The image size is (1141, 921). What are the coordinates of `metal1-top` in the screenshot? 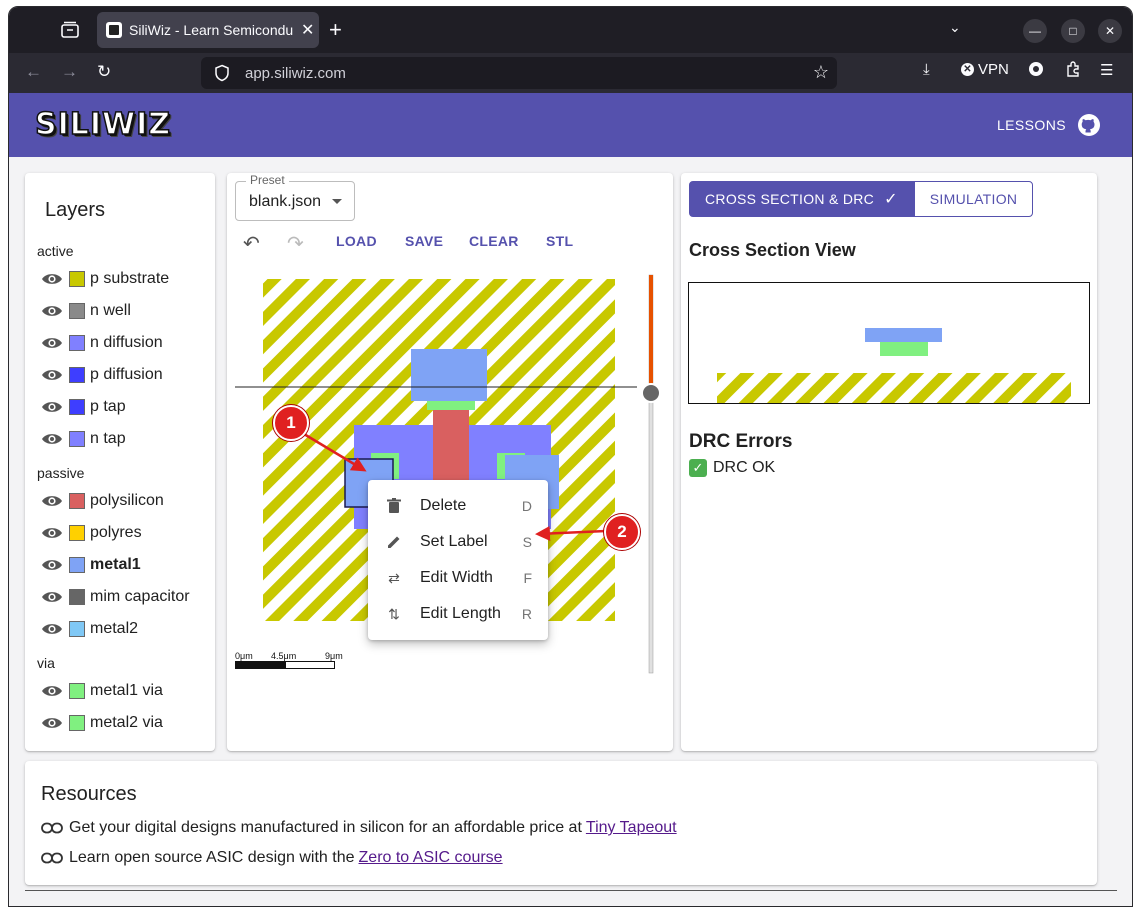 It's located at (449, 375).